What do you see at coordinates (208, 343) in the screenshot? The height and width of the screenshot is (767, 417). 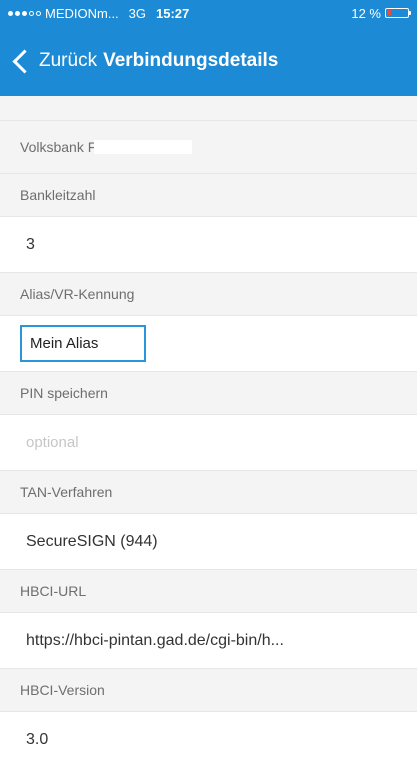 I see `alias-row` at bounding box center [208, 343].